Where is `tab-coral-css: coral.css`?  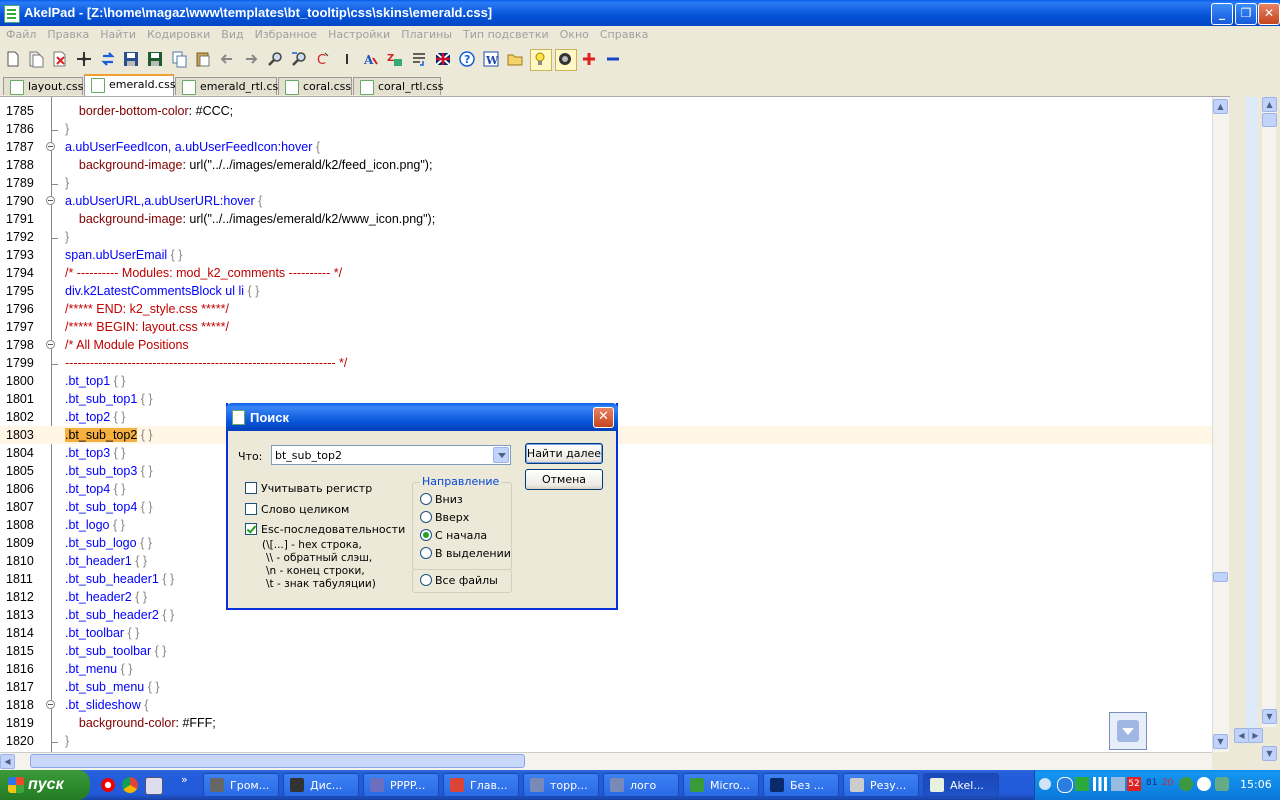
tab-coral-css: coral.css is located at coordinates (315, 86).